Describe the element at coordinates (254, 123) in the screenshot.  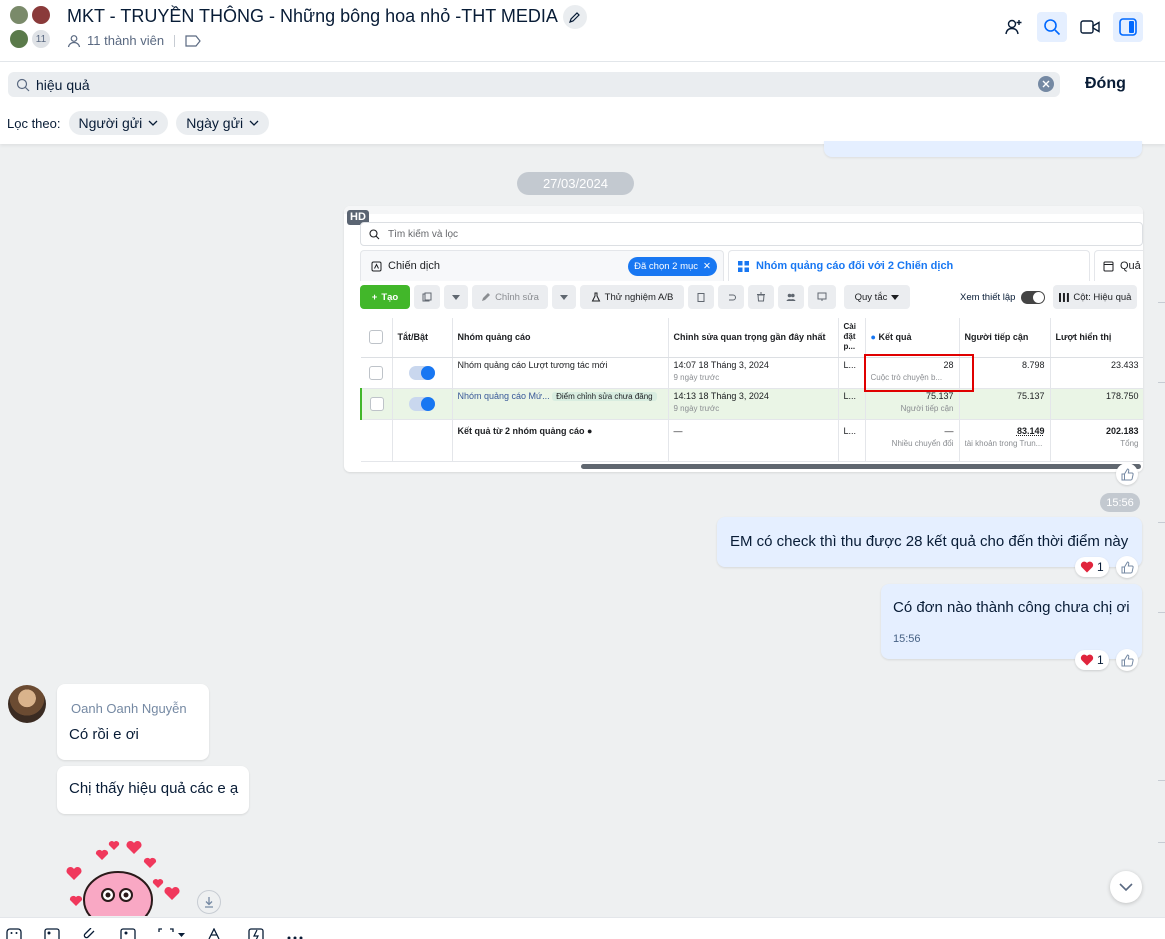
I see `chevron-down-icon` at that location.